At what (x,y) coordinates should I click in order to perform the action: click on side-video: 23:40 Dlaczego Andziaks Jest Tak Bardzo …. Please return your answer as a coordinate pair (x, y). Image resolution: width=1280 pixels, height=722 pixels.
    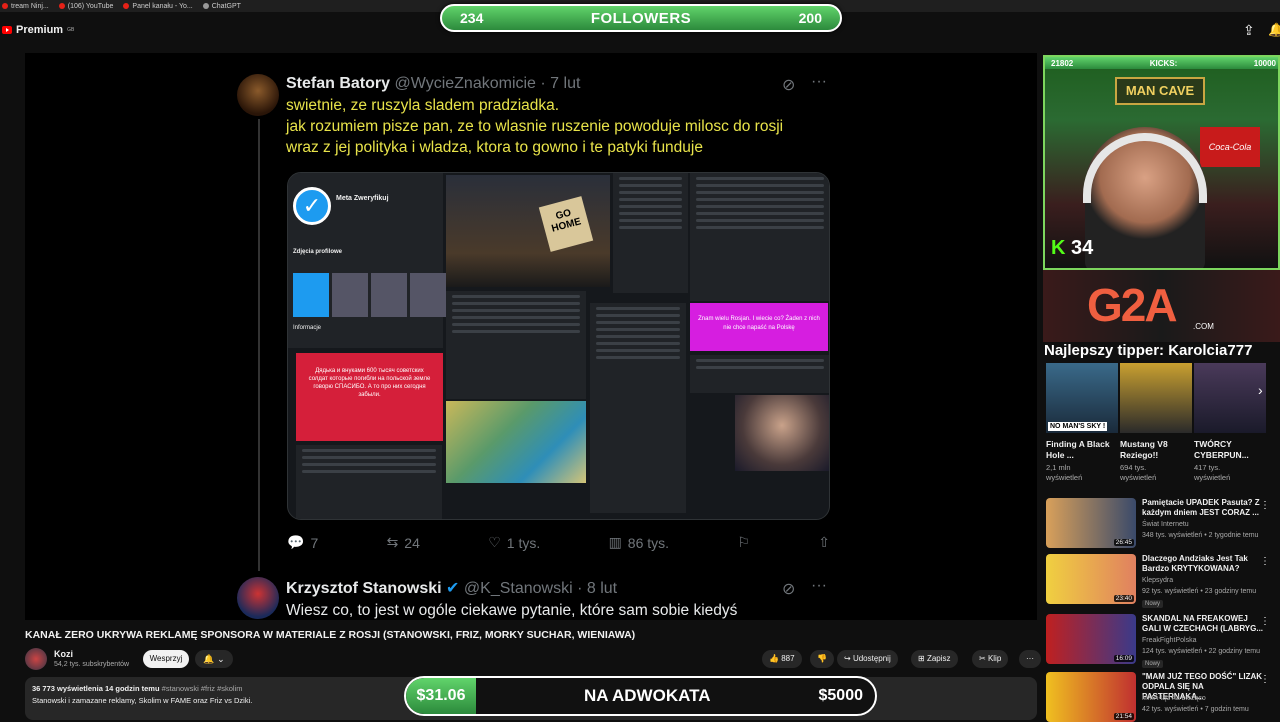
    Looking at the image, I should click on (1161, 581).